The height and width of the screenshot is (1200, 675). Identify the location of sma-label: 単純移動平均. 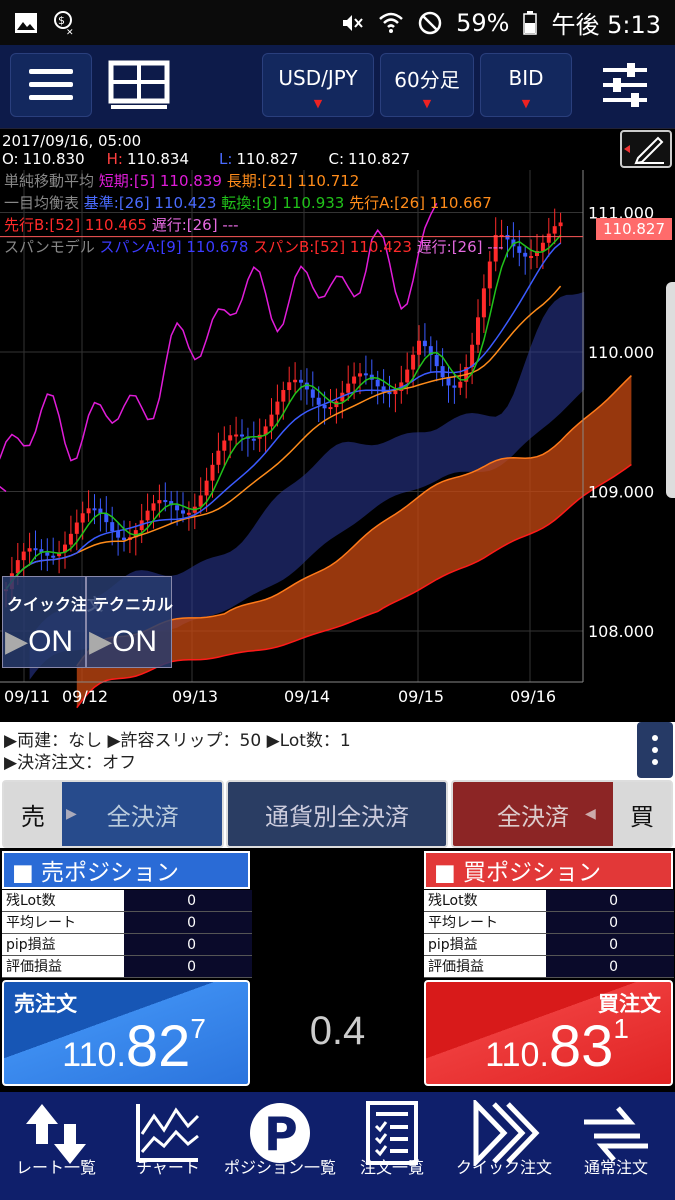
(49, 181).